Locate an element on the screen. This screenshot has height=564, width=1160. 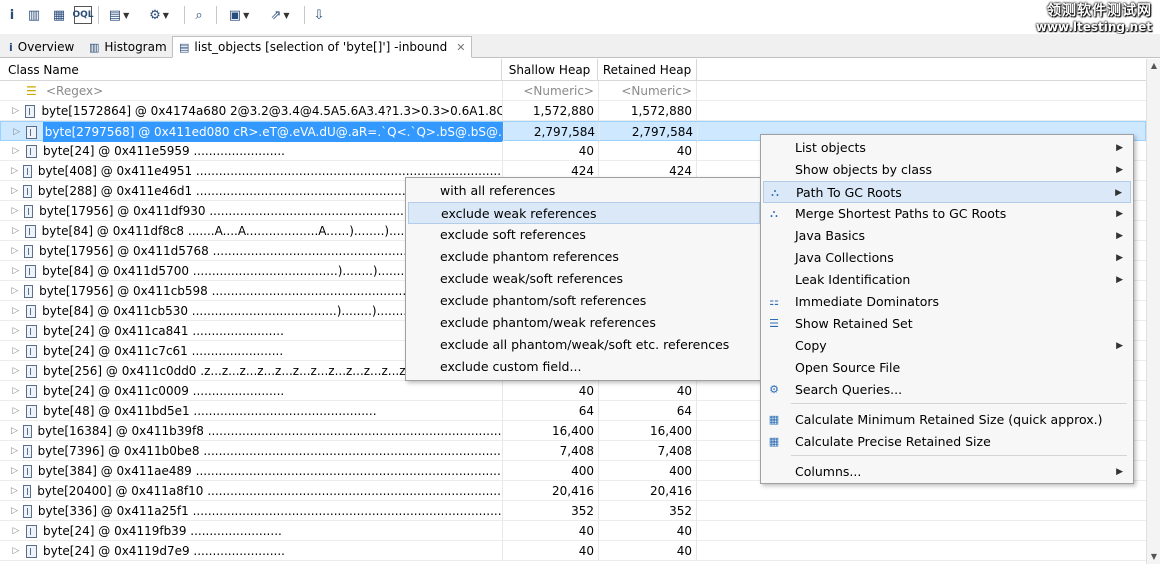
scroll-down-icon: ▼ is located at coordinates (1153, 557).